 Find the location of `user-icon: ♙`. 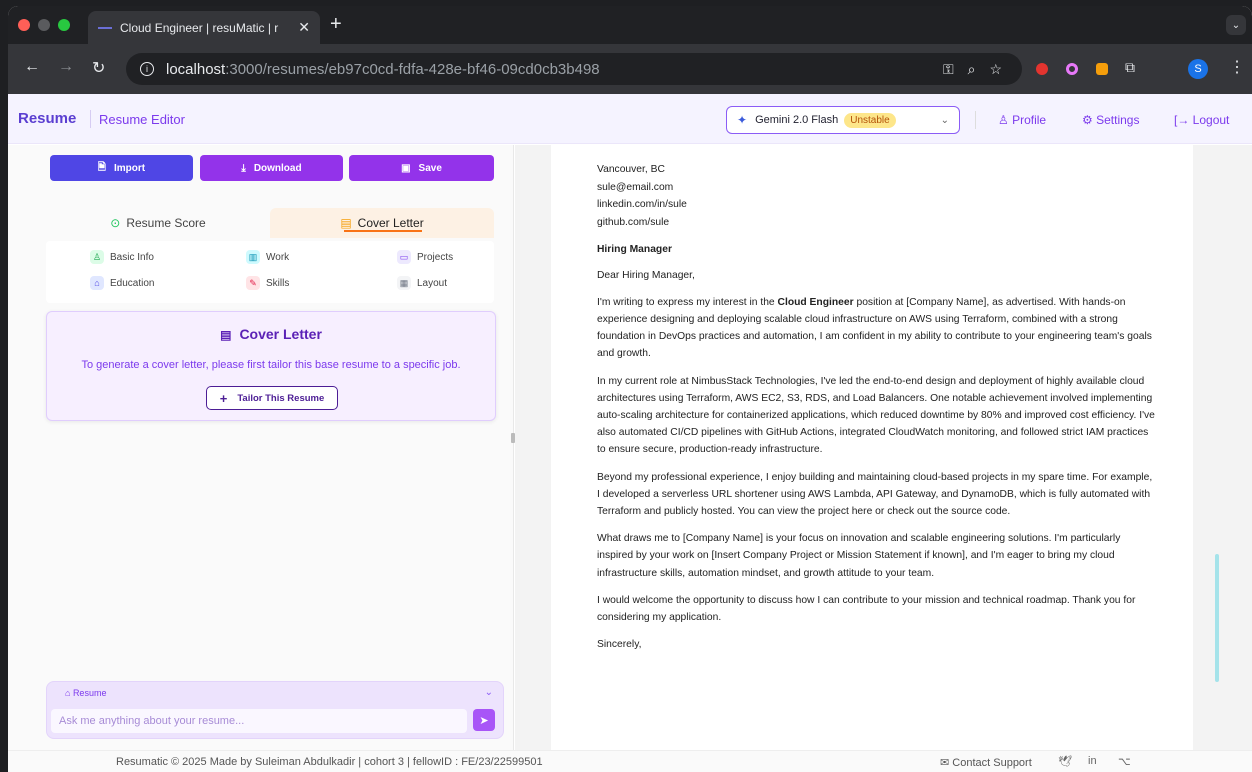

user-icon: ♙ is located at coordinates (97, 257).